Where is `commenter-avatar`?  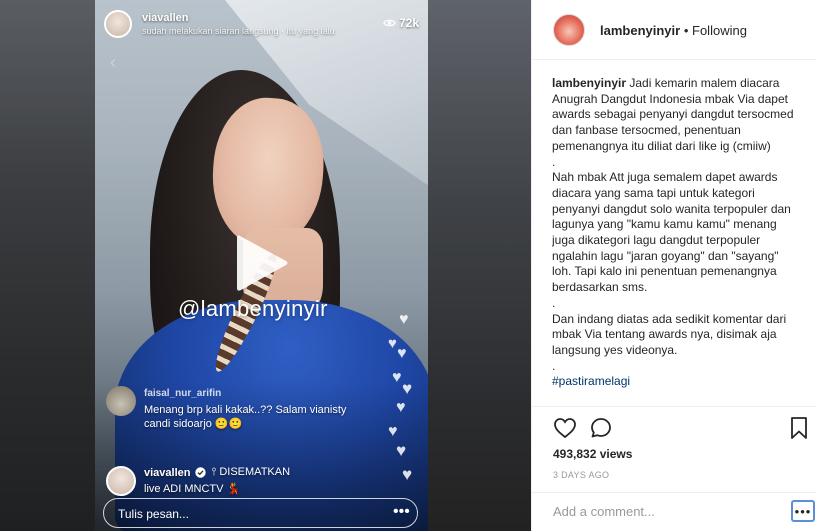
commenter-avatar is located at coordinates (121, 401).